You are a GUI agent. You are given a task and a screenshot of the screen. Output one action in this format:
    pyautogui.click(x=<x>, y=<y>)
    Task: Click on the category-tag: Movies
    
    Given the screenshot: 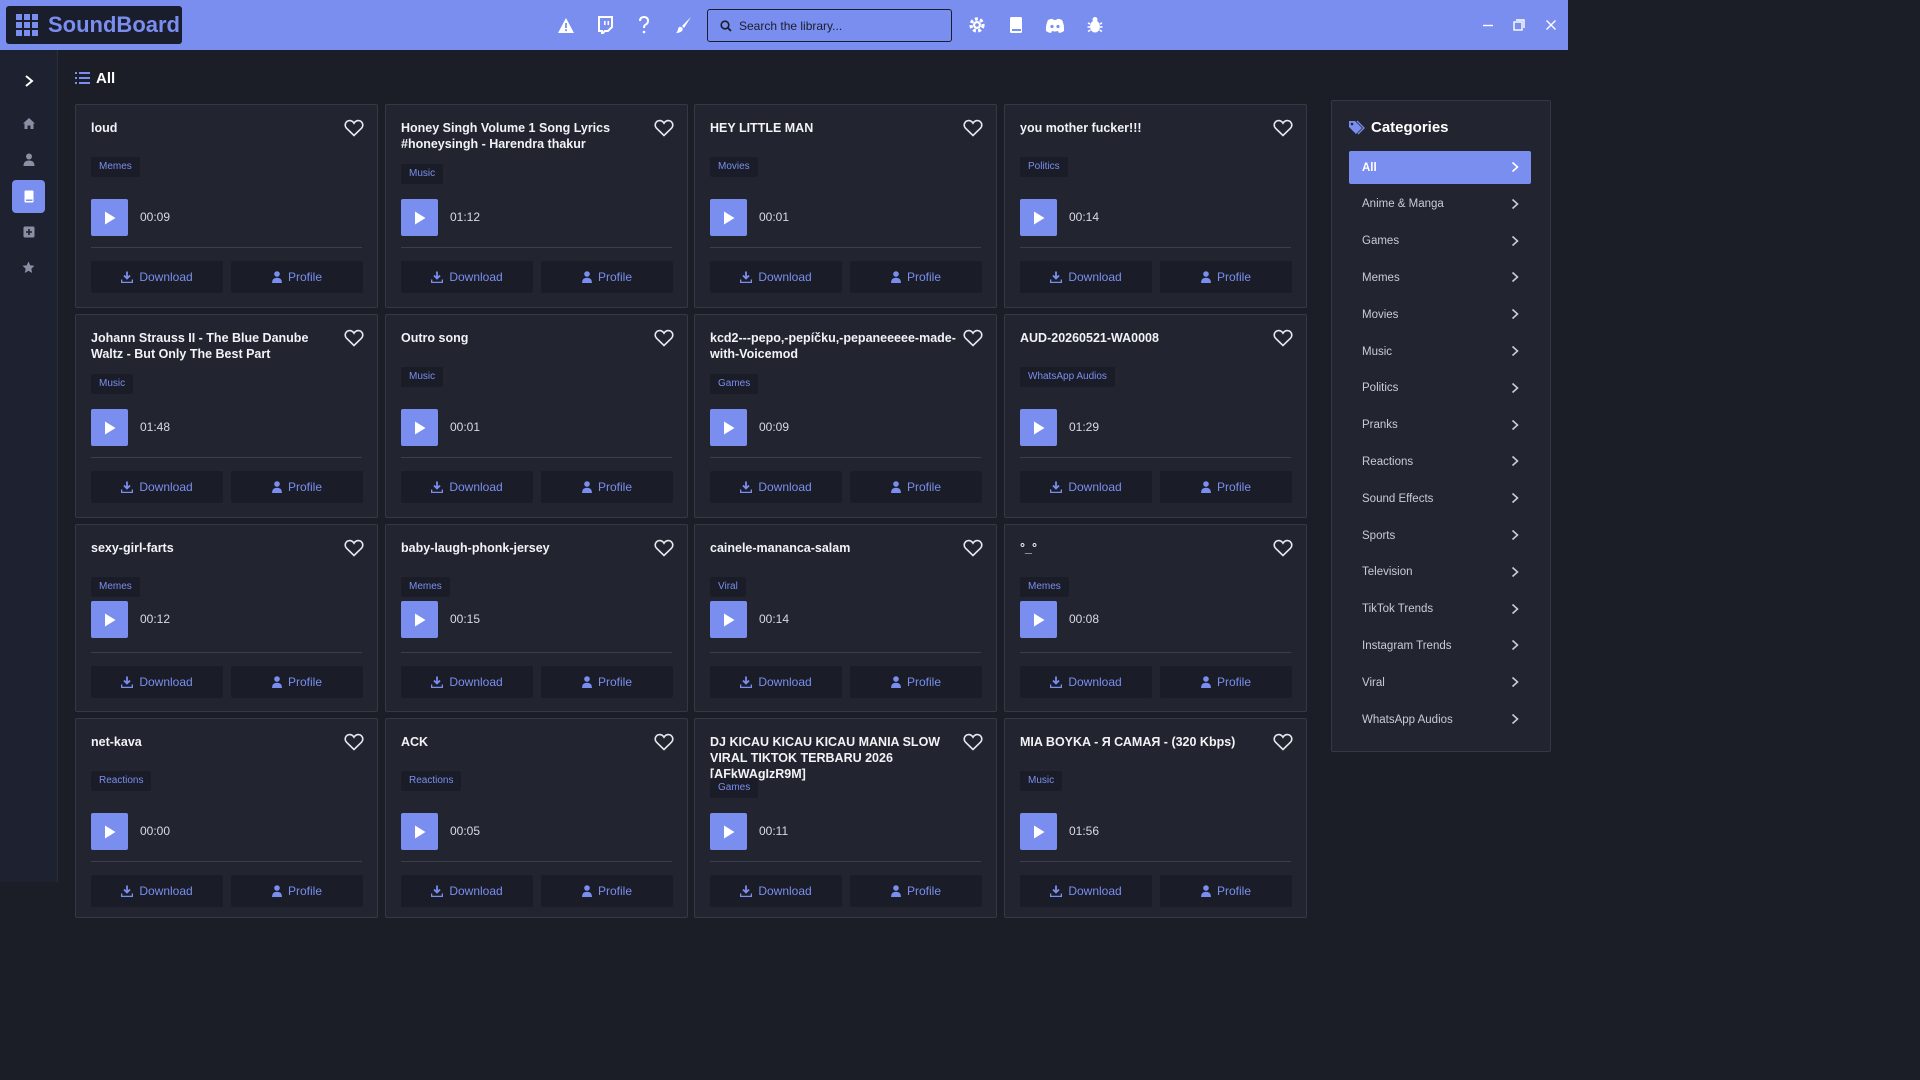 What is the action you would take?
    pyautogui.click(x=734, y=167)
    